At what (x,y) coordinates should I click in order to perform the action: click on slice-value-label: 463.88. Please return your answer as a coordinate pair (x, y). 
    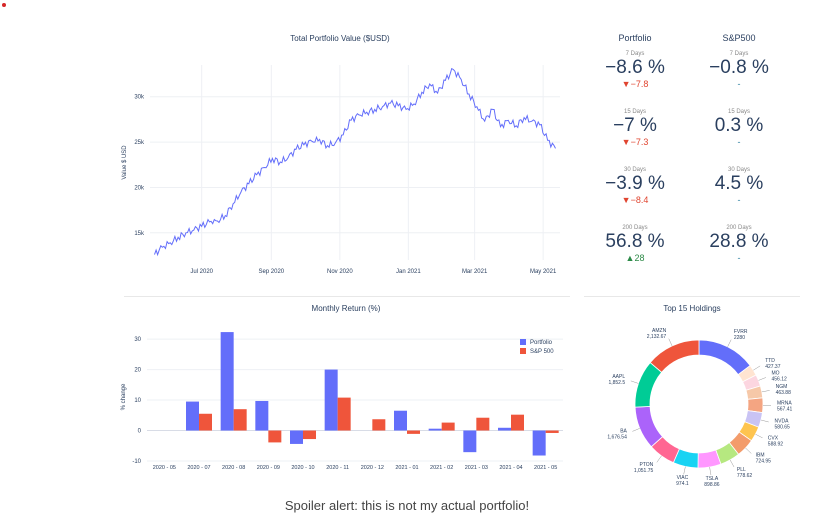
    Looking at the image, I should click on (784, 393).